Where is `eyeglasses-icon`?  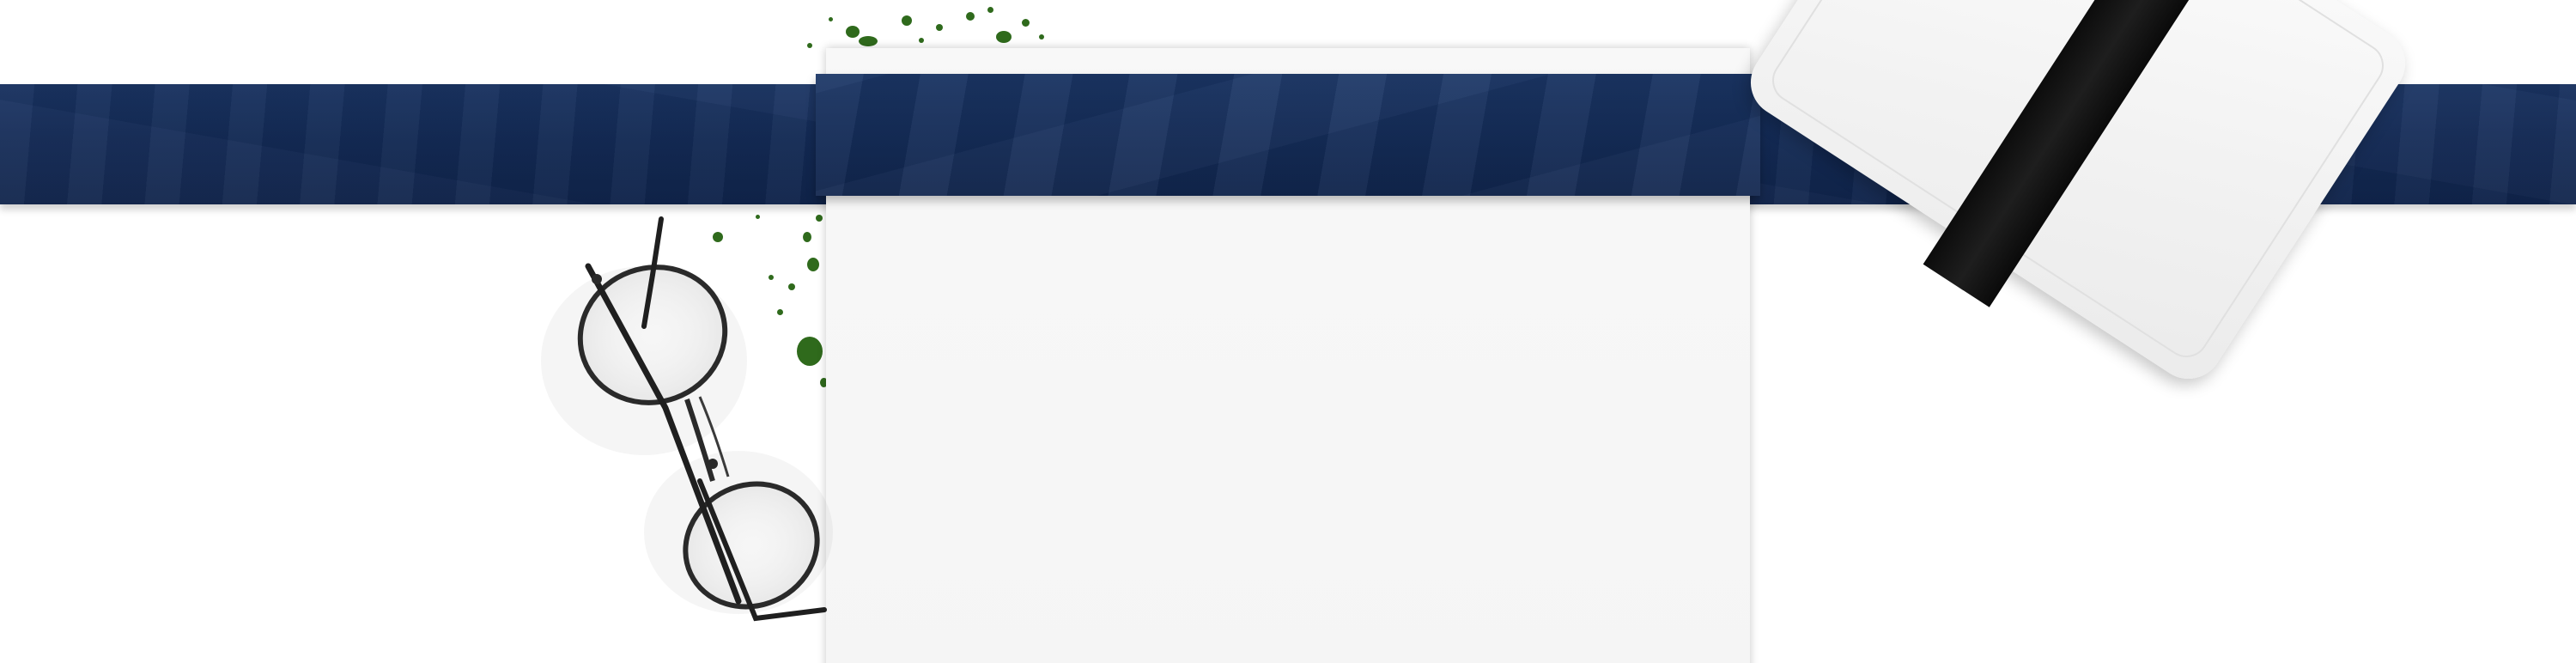
eyeglasses-icon is located at coordinates (687, 419).